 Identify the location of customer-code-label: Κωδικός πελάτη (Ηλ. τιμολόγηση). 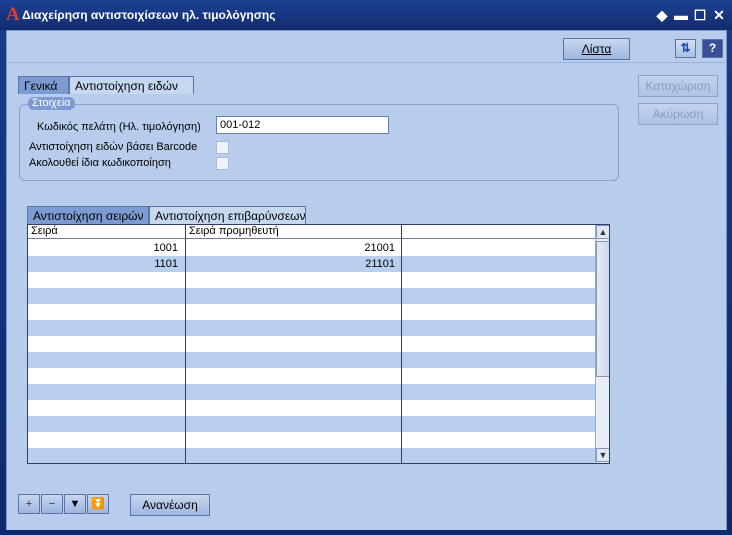
(119, 127).